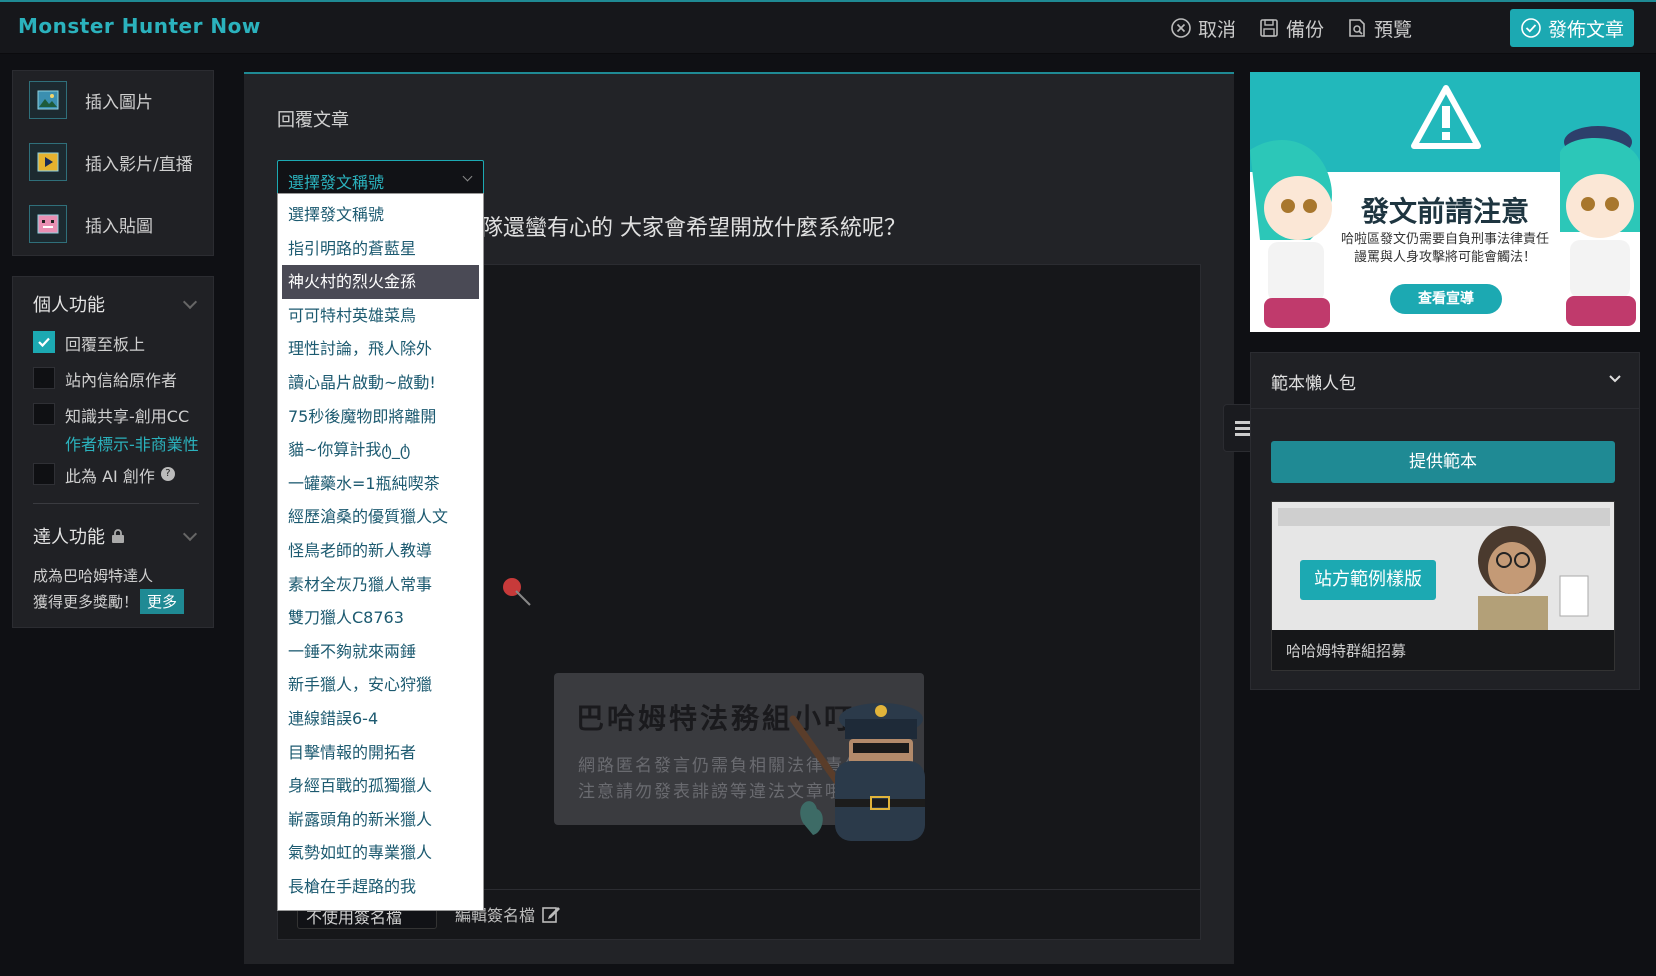  What do you see at coordinates (116, 429) in the screenshot?
I see `option-creative-commons: 知識共享-創用CC 作者標示-非商業性` at bounding box center [116, 429].